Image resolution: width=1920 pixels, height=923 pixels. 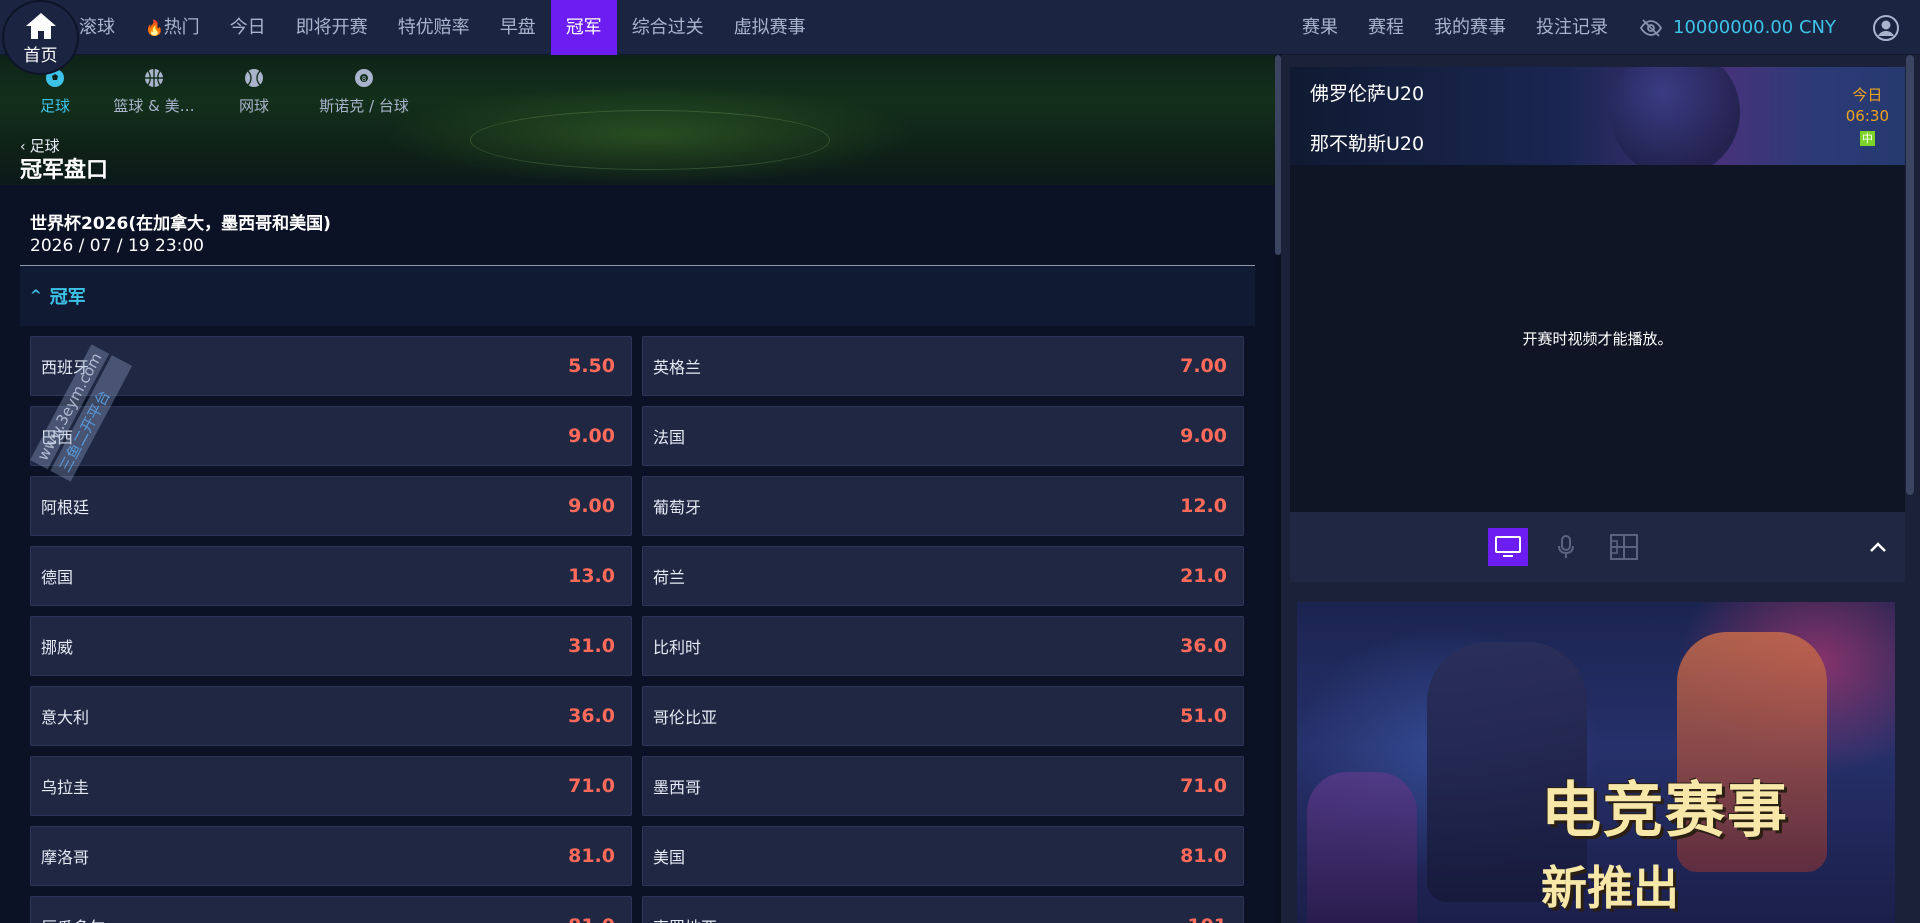 I want to click on team-name: 哥伦比亚, so click(x=685, y=717).